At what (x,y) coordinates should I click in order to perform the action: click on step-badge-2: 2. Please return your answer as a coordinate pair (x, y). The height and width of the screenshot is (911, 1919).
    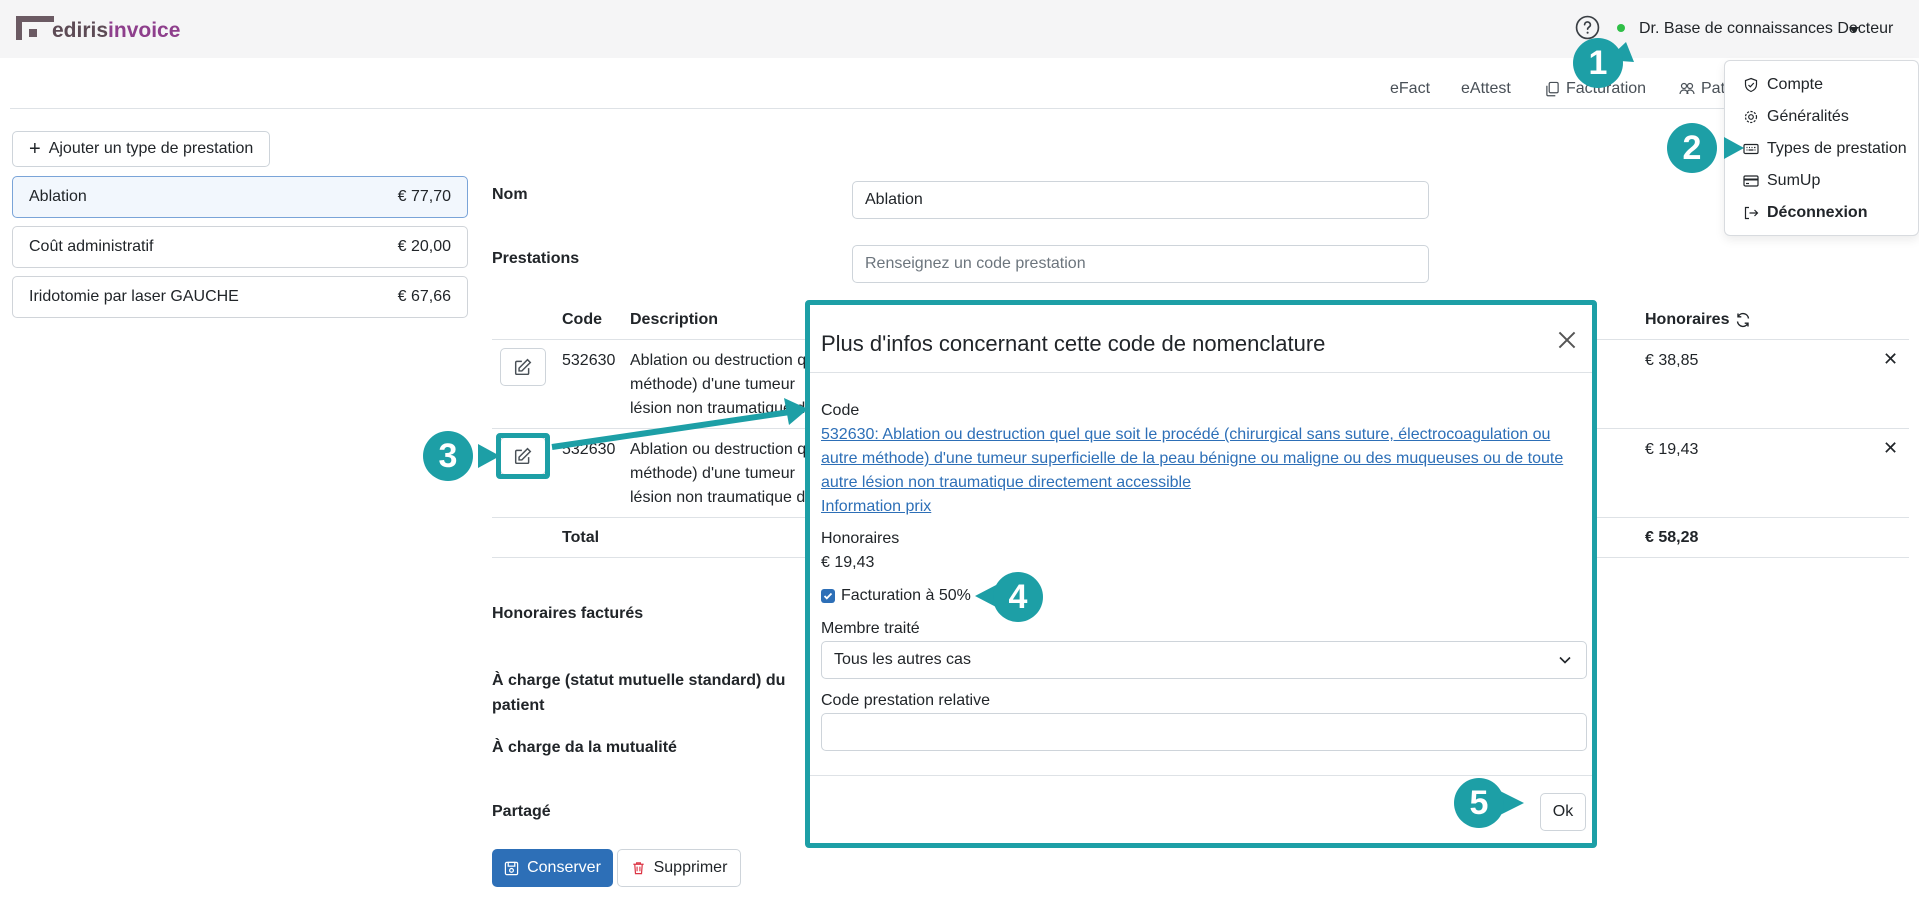
    Looking at the image, I should click on (1692, 148).